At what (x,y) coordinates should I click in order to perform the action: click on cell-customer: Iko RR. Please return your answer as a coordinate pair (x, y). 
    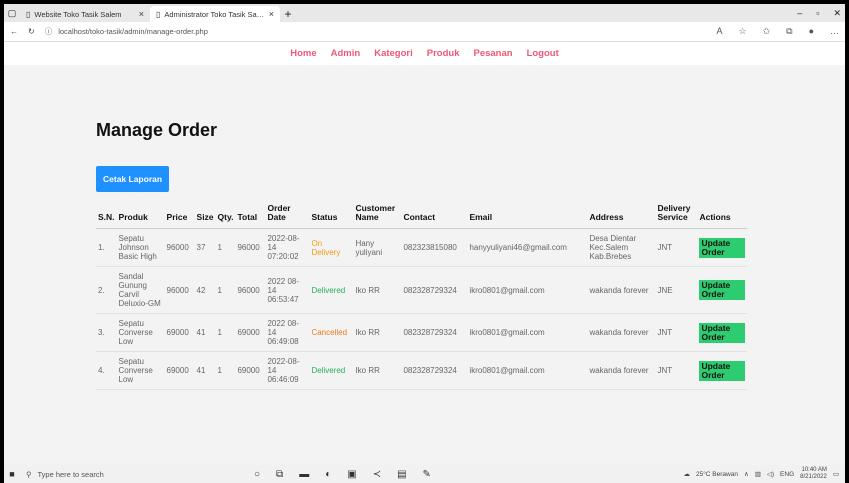
    Looking at the image, I should click on (377, 332).